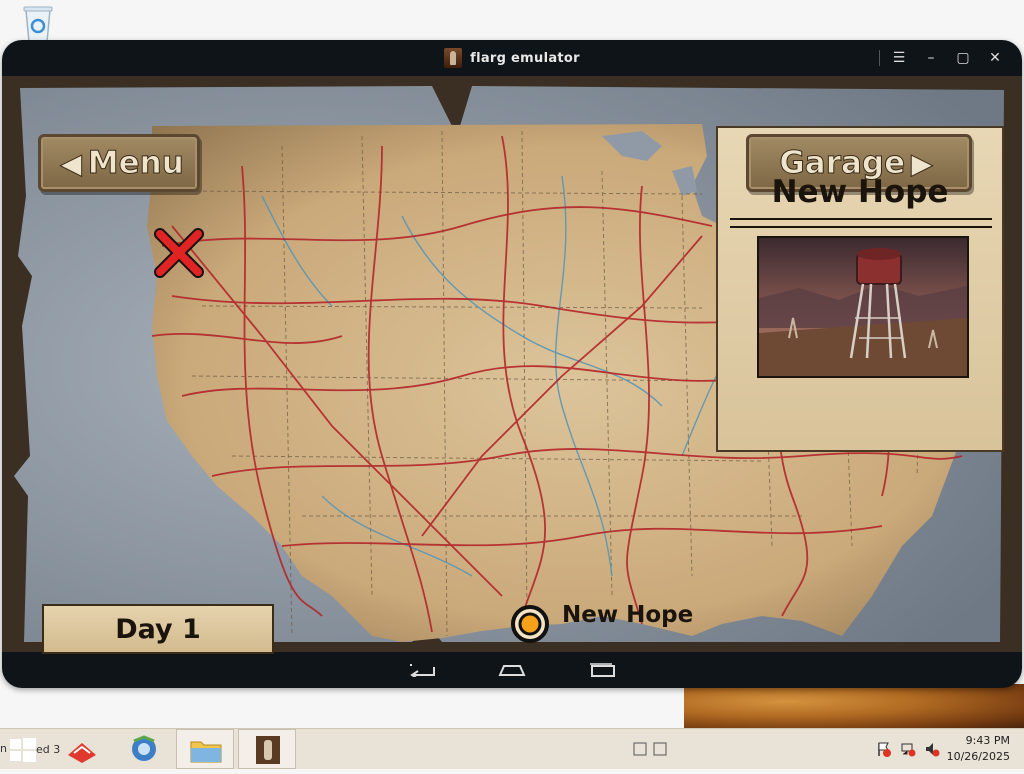 The width and height of the screenshot is (1024, 774). What do you see at coordinates (206, 752) in the screenshot?
I see `folder-icon` at bounding box center [206, 752].